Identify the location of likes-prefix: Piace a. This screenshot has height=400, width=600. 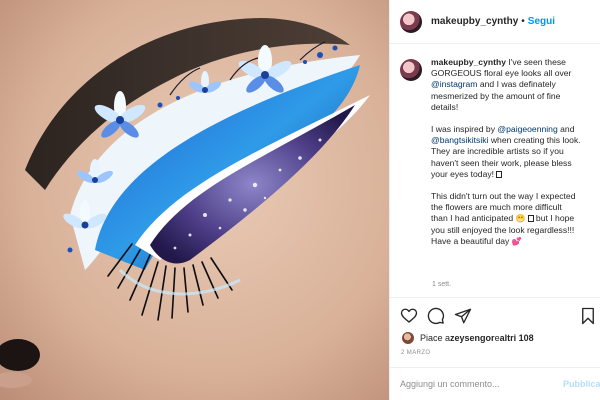
(435, 338).